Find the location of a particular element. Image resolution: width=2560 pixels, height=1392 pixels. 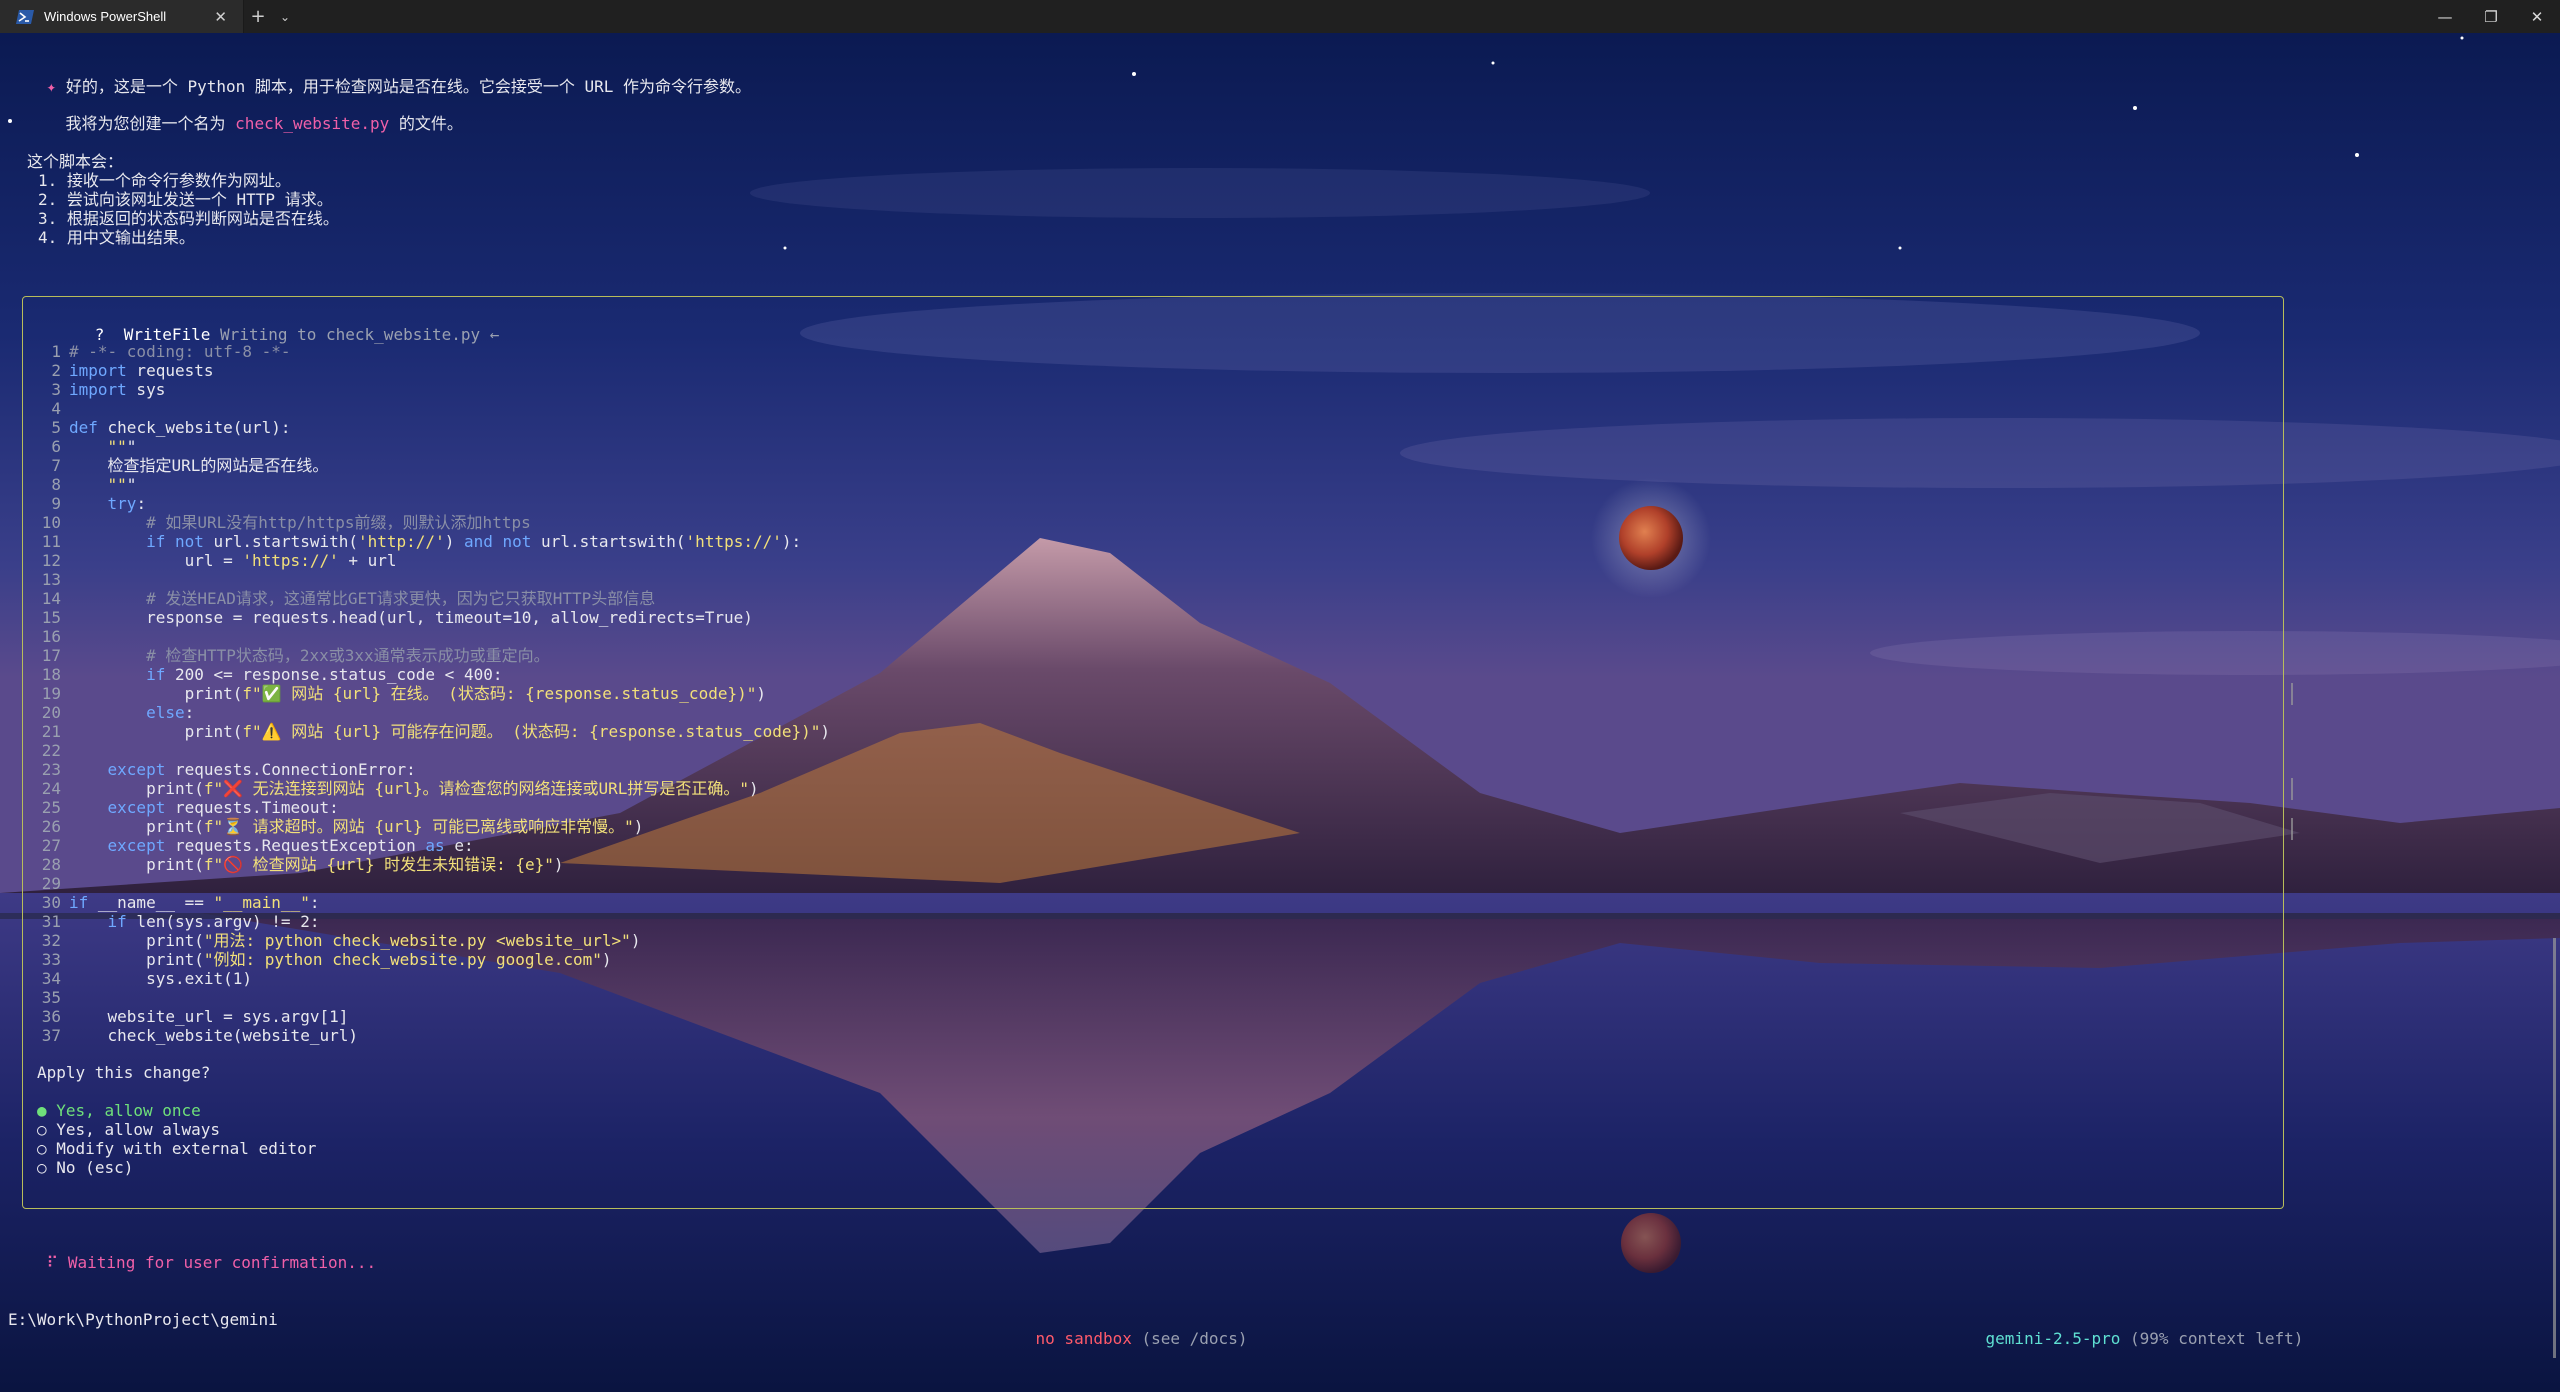

code-line: 28 print(f"🚫 检查网站 {url} 时发生未知错误: {e}") is located at coordinates (1143, 864).